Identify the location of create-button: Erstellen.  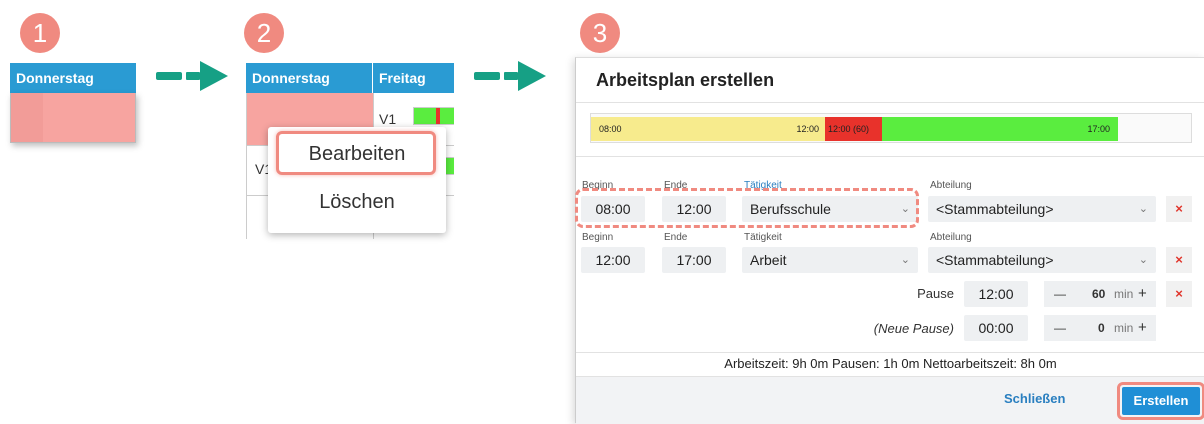
(1161, 401).